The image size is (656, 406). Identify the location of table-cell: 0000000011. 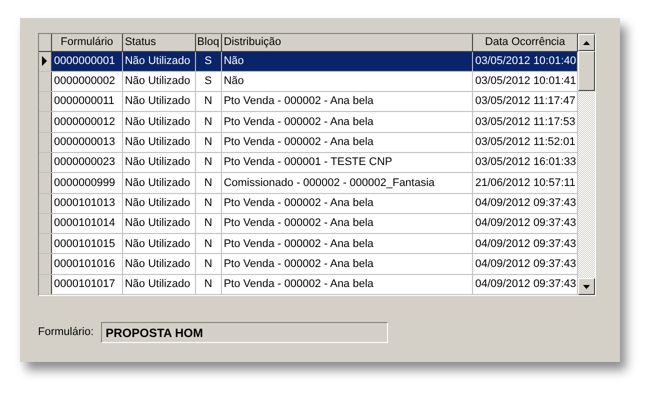
(87, 102).